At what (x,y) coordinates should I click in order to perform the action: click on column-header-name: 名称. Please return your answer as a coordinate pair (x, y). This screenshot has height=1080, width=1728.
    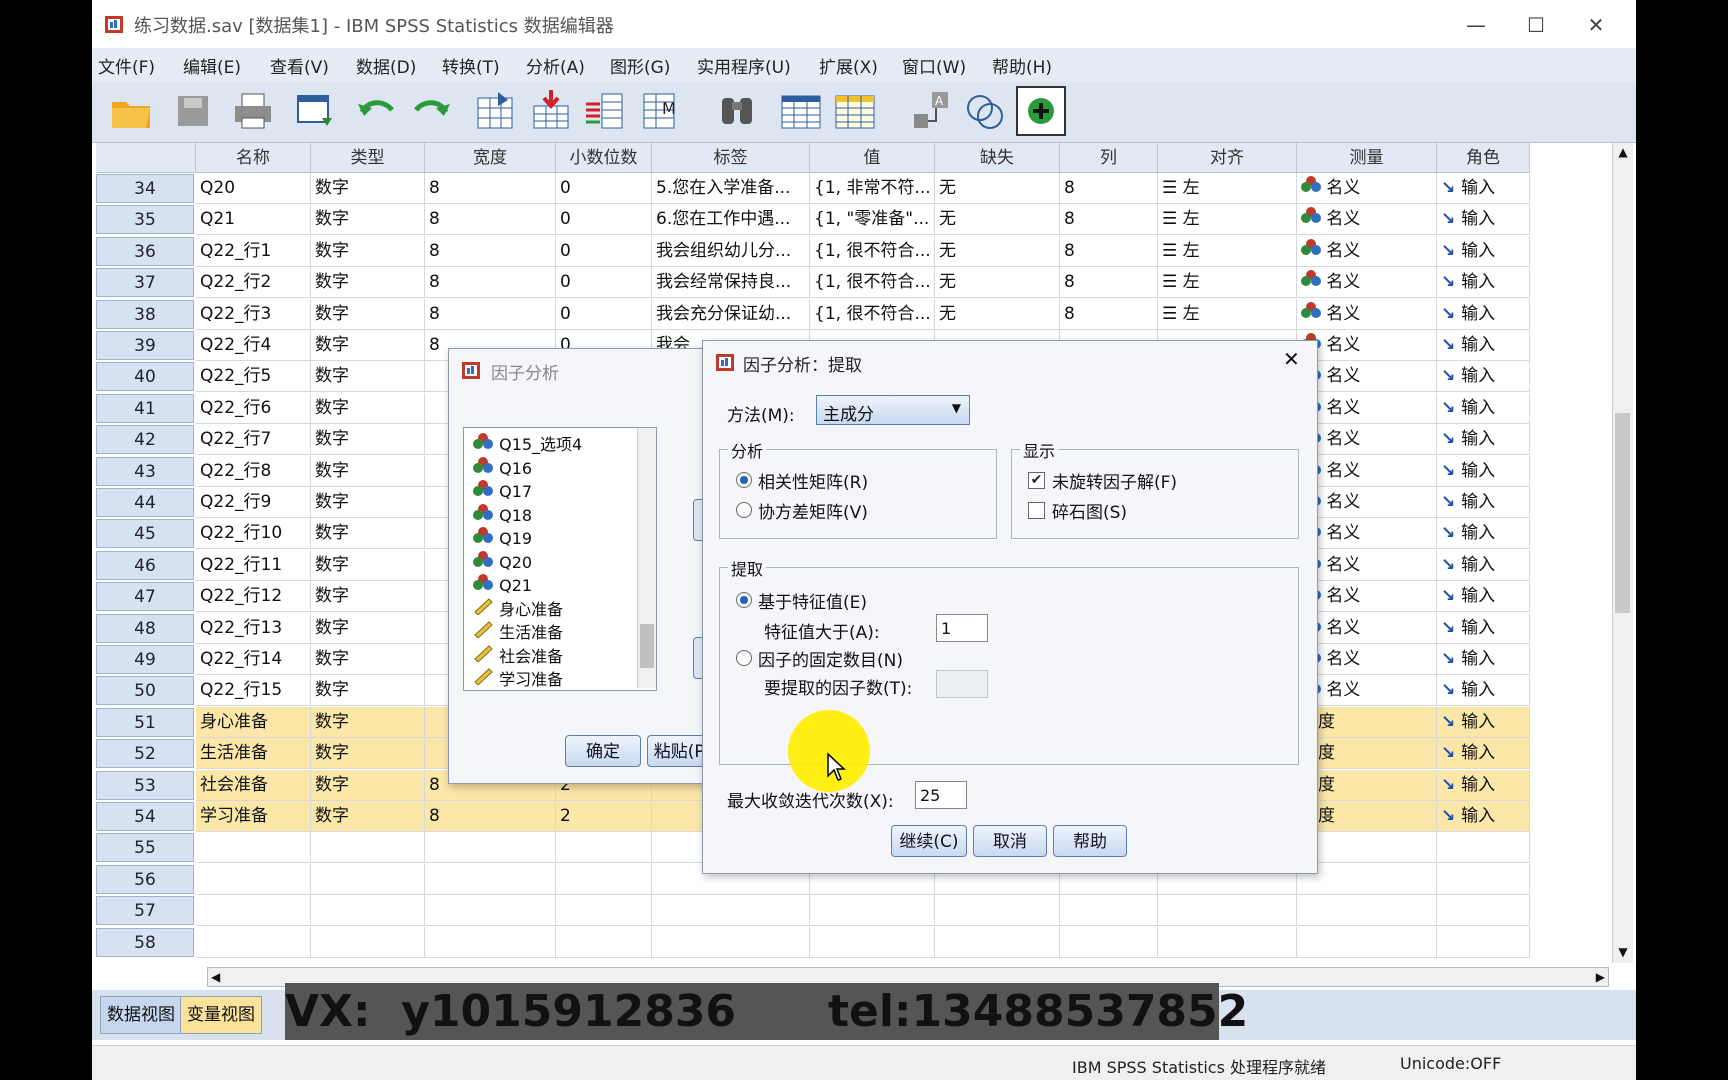
    Looking at the image, I should click on (253, 158).